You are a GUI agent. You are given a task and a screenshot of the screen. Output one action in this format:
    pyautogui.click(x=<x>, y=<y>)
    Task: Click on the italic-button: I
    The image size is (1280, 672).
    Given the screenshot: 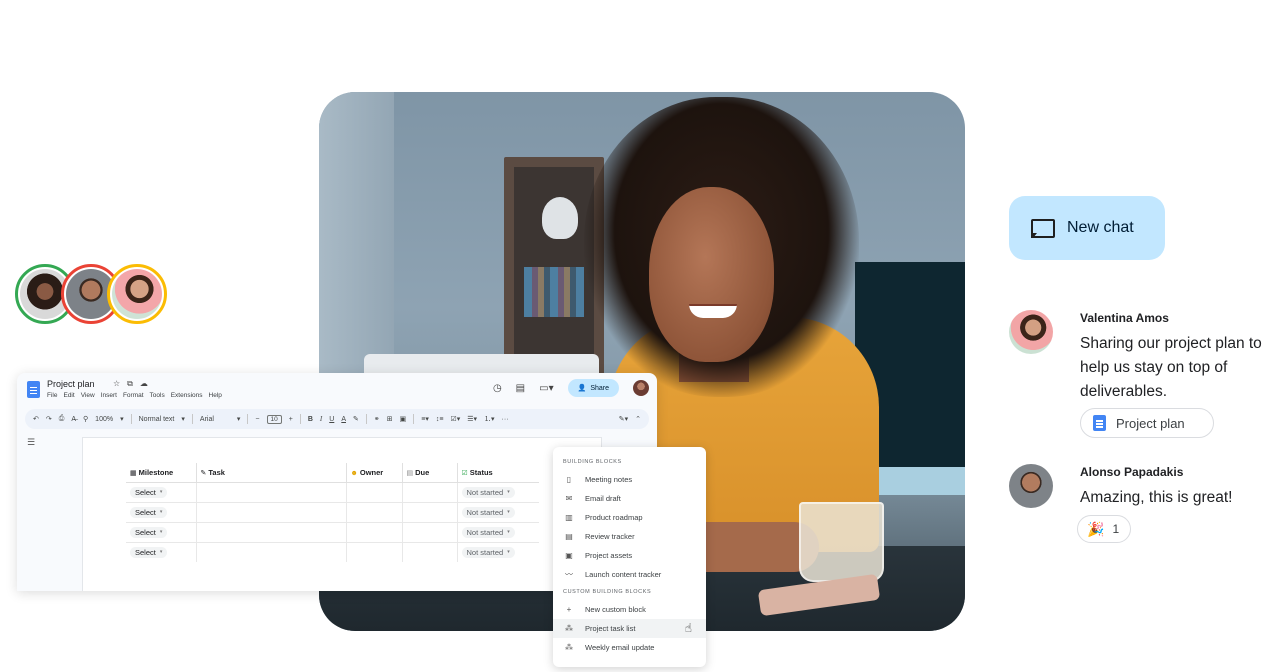 What is the action you would take?
    pyautogui.click(x=321, y=419)
    